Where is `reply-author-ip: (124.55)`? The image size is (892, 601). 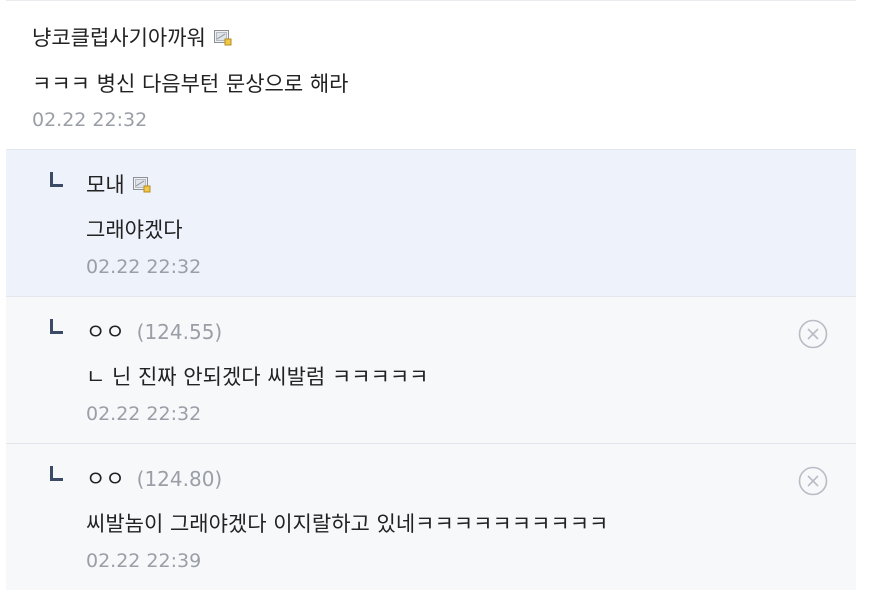 reply-author-ip: (124.55) is located at coordinates (179, 332).